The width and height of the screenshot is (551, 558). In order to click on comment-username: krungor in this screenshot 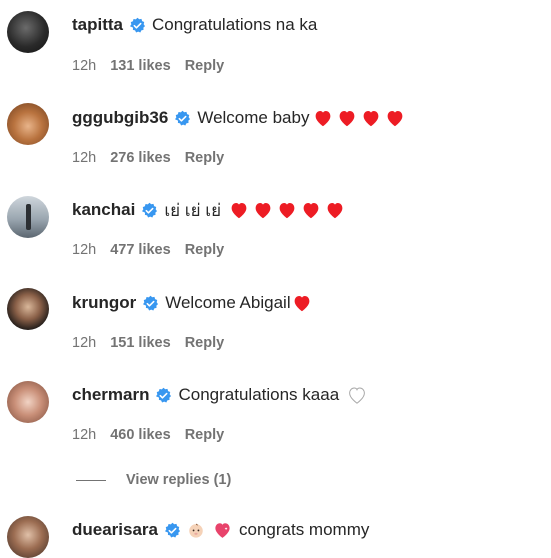, I will do `click(104, 303)`.